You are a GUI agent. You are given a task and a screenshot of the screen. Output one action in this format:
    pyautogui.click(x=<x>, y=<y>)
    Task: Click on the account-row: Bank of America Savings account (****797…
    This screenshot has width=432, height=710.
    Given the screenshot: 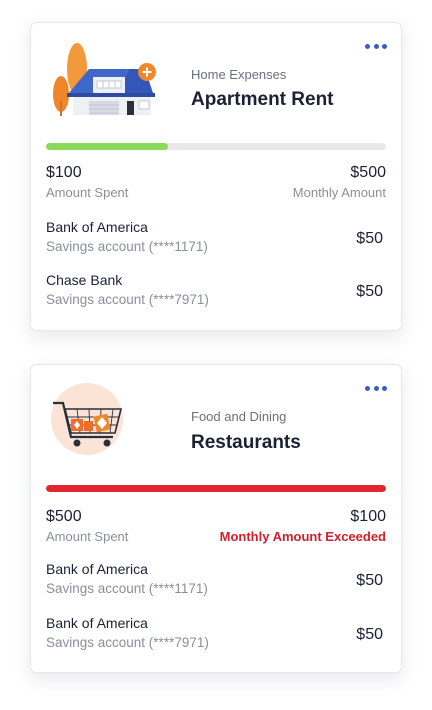 What is the action you would take?
    pyautogui.click(x=216, y=635)
    